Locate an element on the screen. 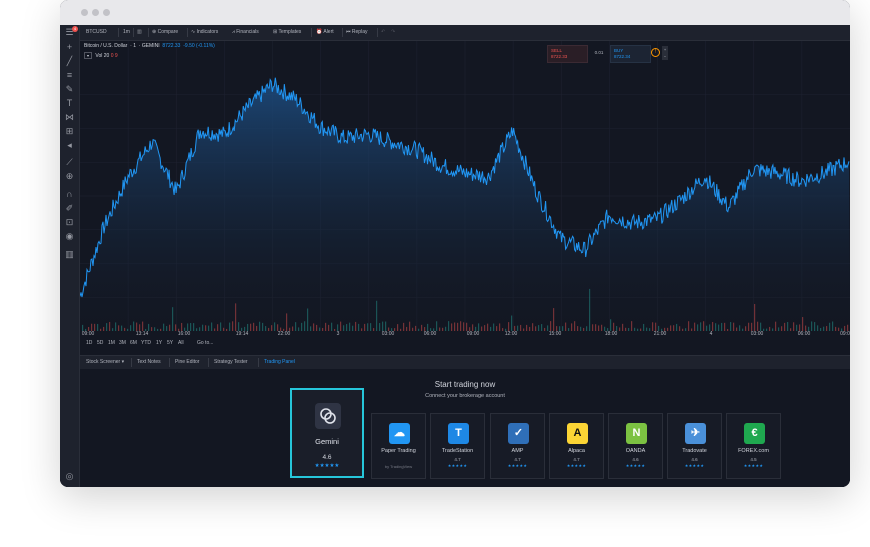  time-axis-label: 15:00 is located at coordinates (555, 334).